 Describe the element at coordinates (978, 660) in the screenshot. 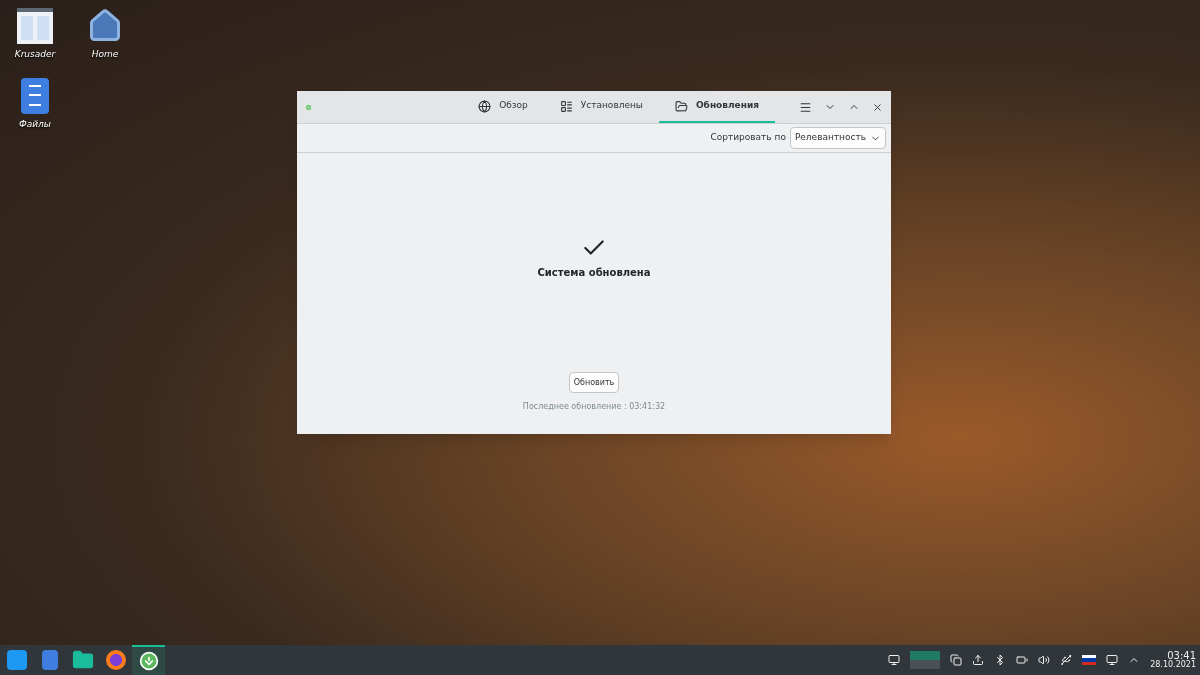

I see `upload-icon` at that location.